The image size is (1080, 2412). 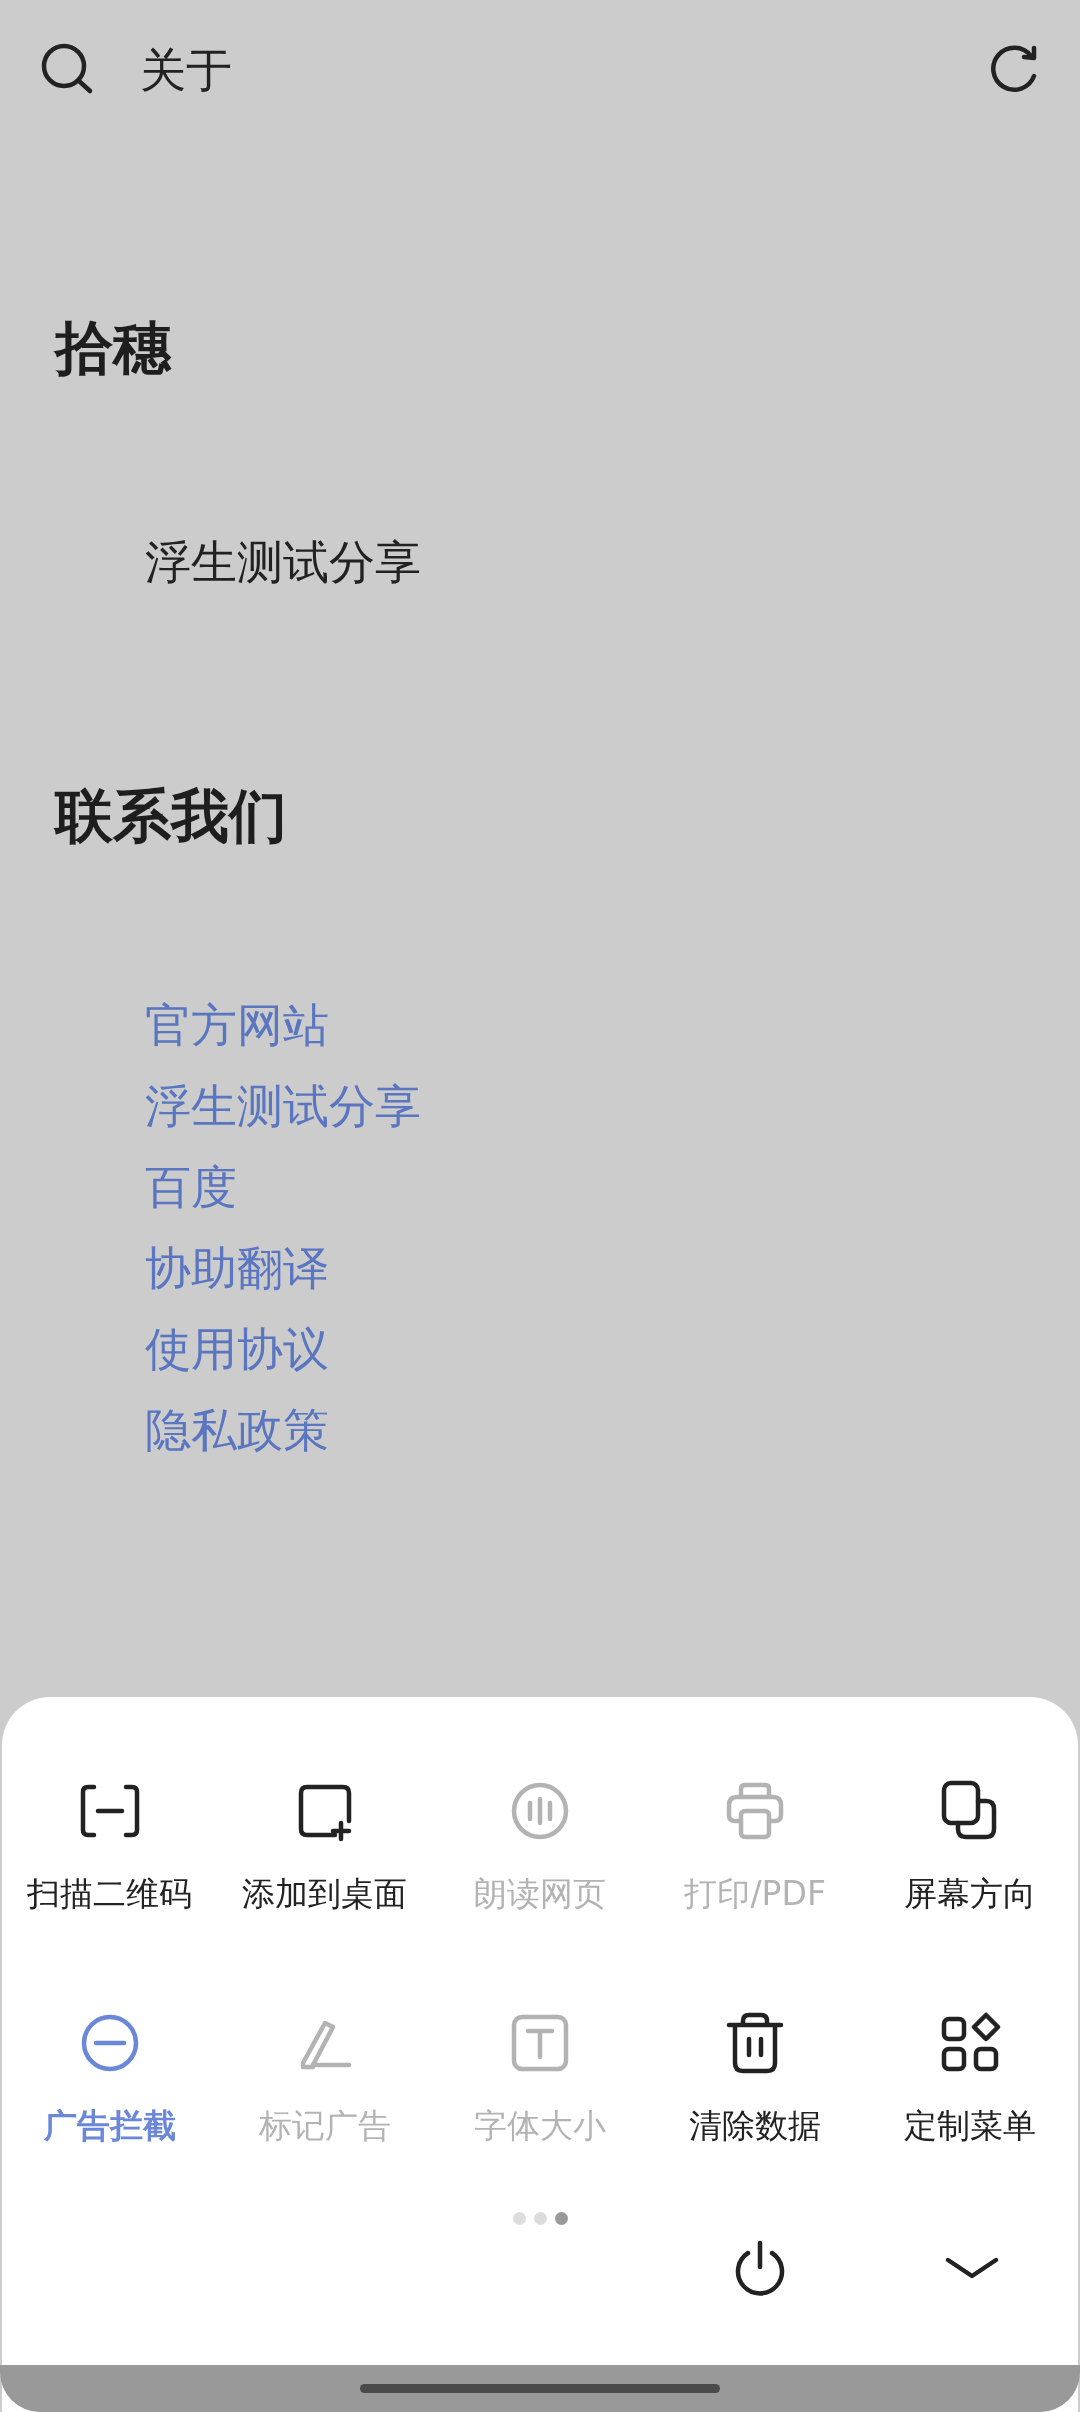 I want to click on info-text: 浮生测试分享, so click(x=283, y=562).